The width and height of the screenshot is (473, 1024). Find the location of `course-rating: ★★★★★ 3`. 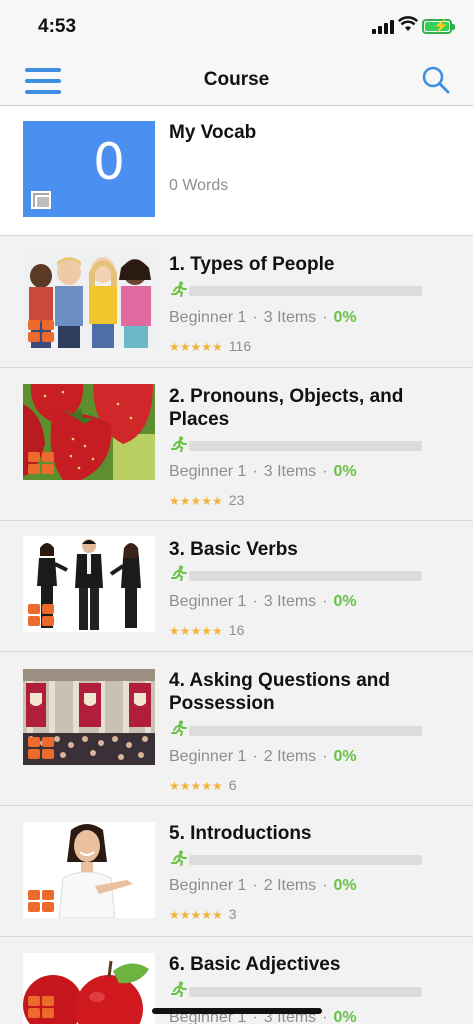

course-rating: ★★★★★ 3 is located at coordinates (203, 914).